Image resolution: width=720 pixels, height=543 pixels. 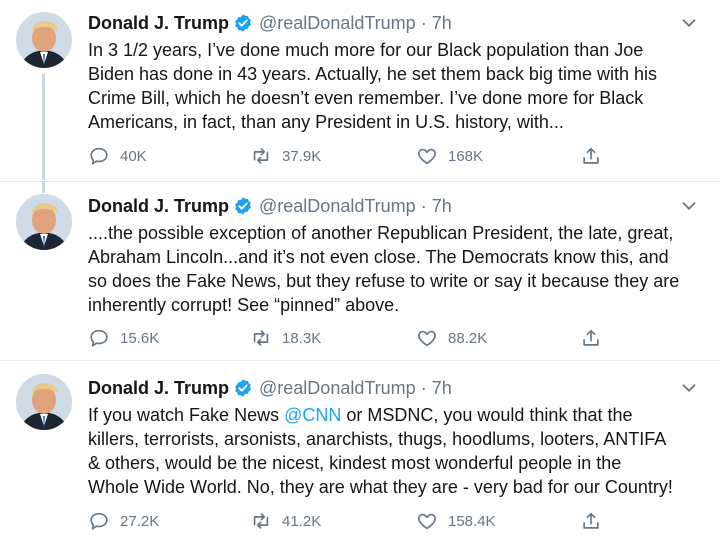 I want to click on reply-count: 40K, so click(x=133, y=156).